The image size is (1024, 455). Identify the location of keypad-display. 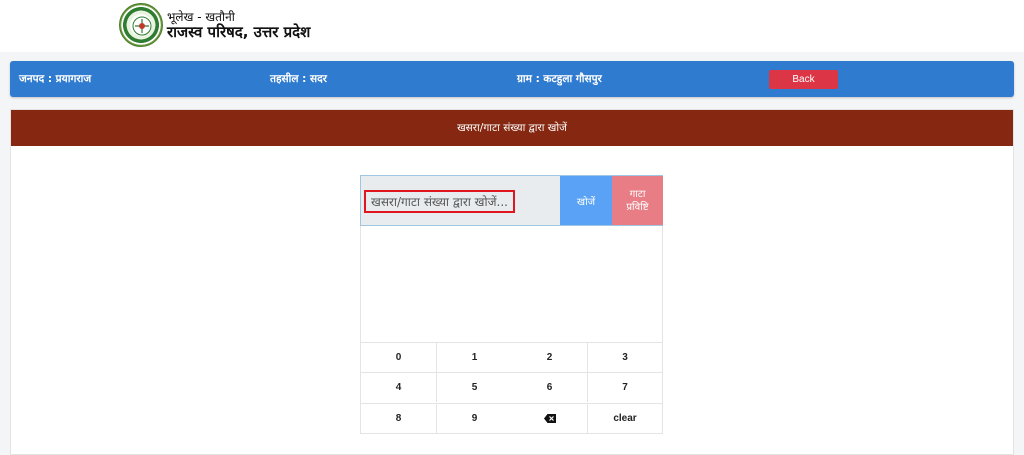
(511, 284).